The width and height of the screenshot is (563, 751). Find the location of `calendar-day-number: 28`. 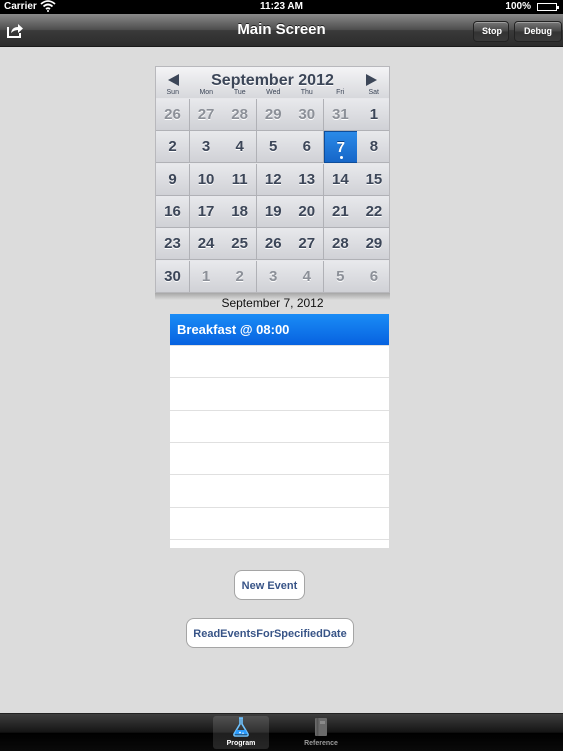

calendar-day-number: 28 is located at coordinates (239, 114).